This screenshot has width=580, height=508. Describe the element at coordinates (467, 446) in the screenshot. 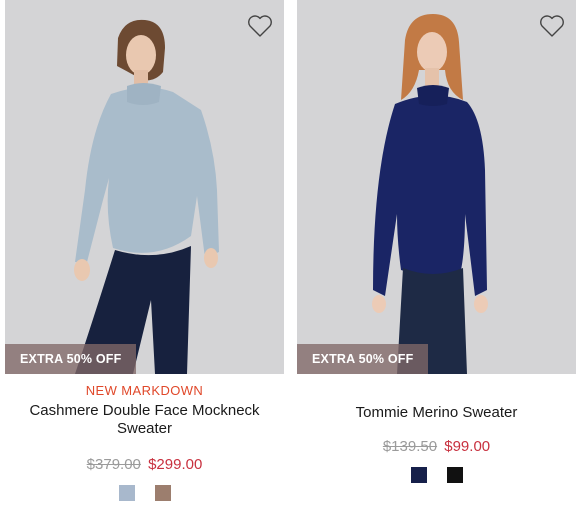

I see `sale-price: $99.00` at that location.